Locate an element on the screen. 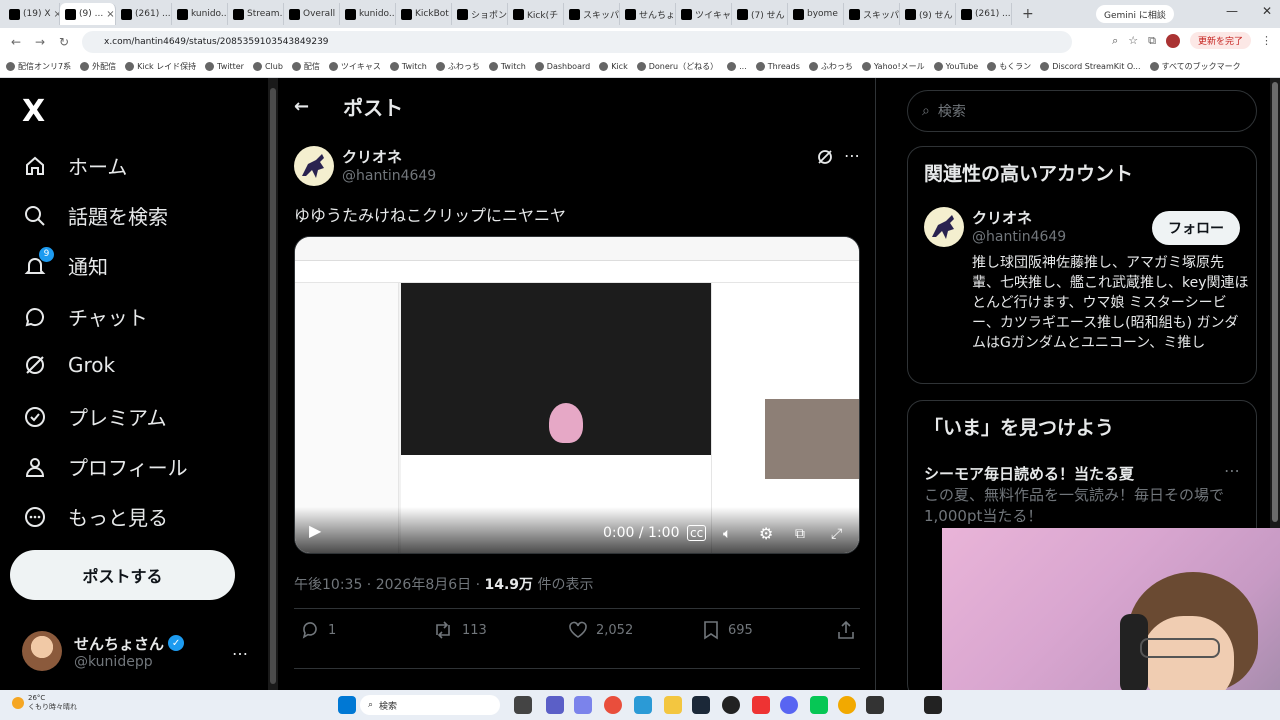 This screenshot has height=720, width=1280. bookmark-button: 695 is located at coordinates (727, 630).